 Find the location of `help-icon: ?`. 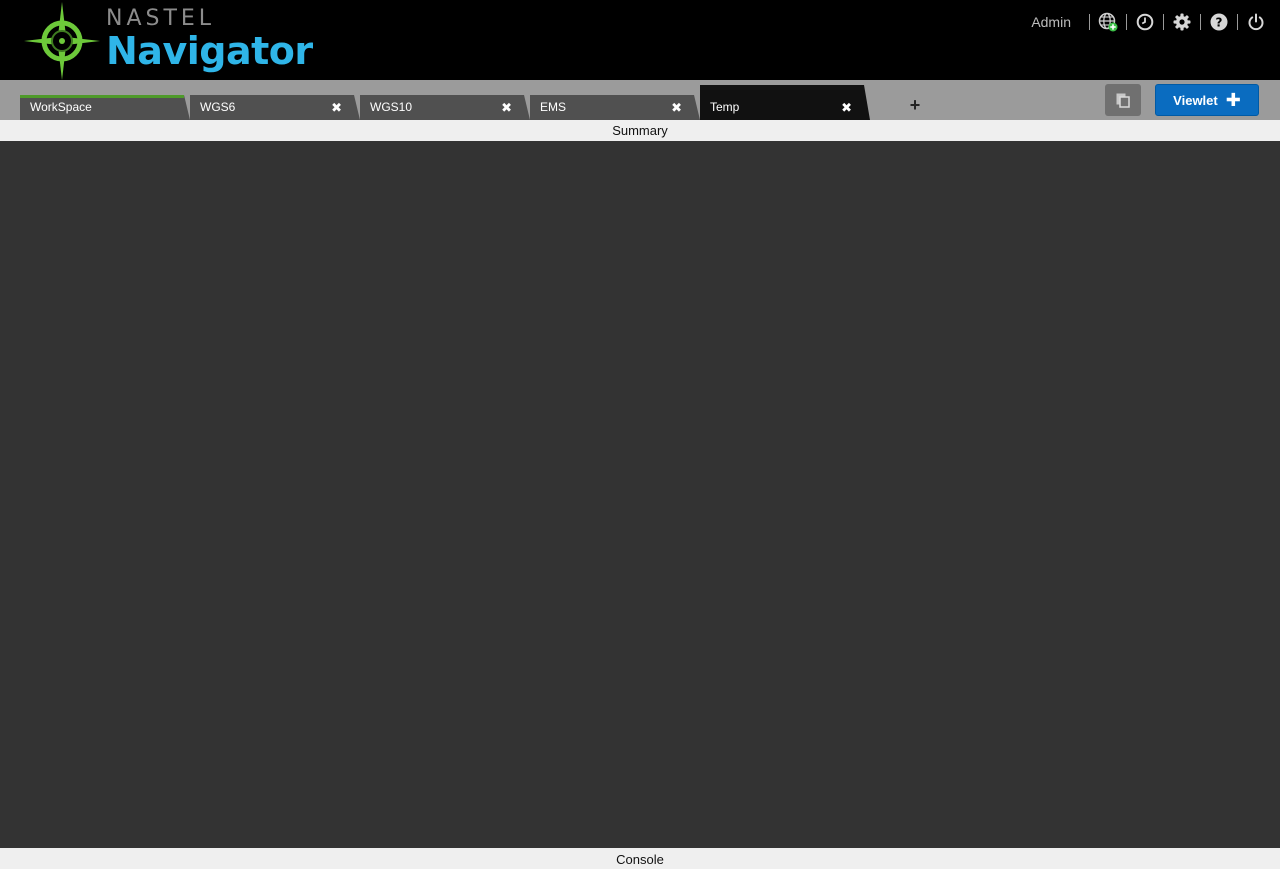

help-icon: ? is located at coordinates (1219, 22).